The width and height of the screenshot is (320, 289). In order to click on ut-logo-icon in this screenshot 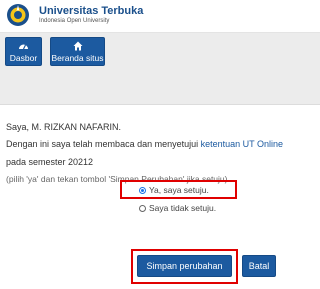, I will do `click(18, 15)`.